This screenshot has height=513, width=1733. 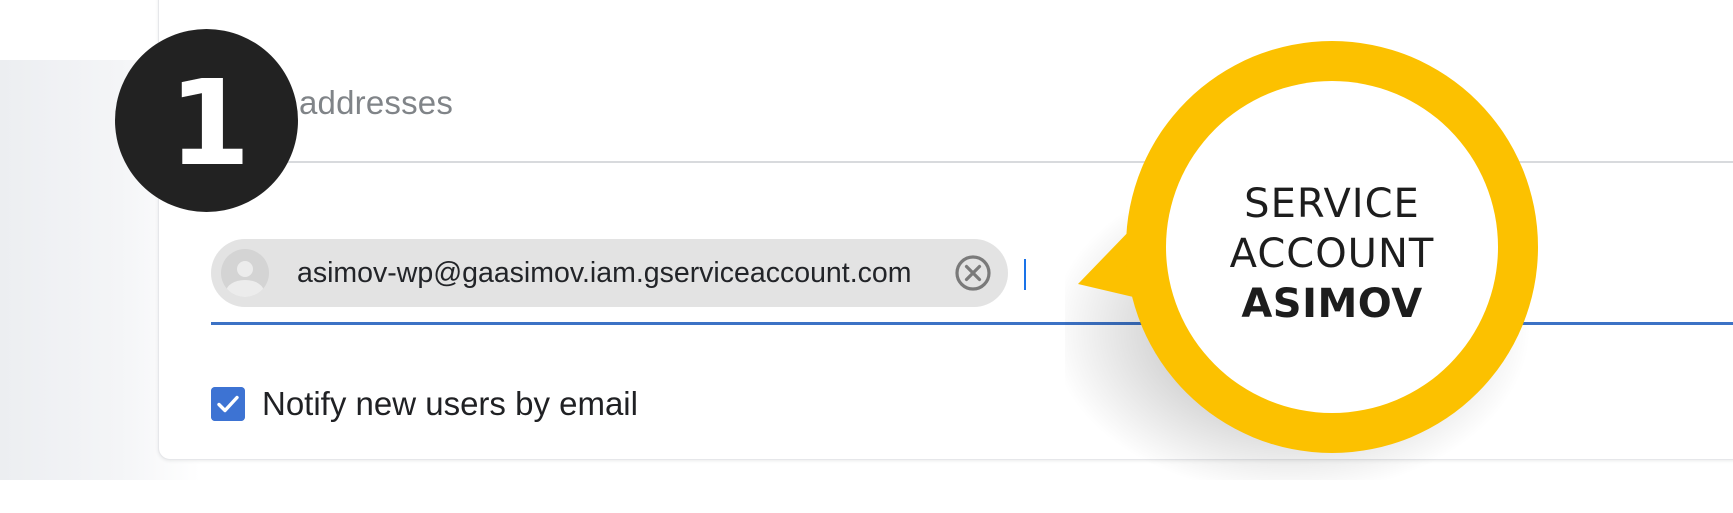 What do you see at coordinates (209, 122) in the screenshot?
I see `step-number: 1` at bounding box center [209, 122].